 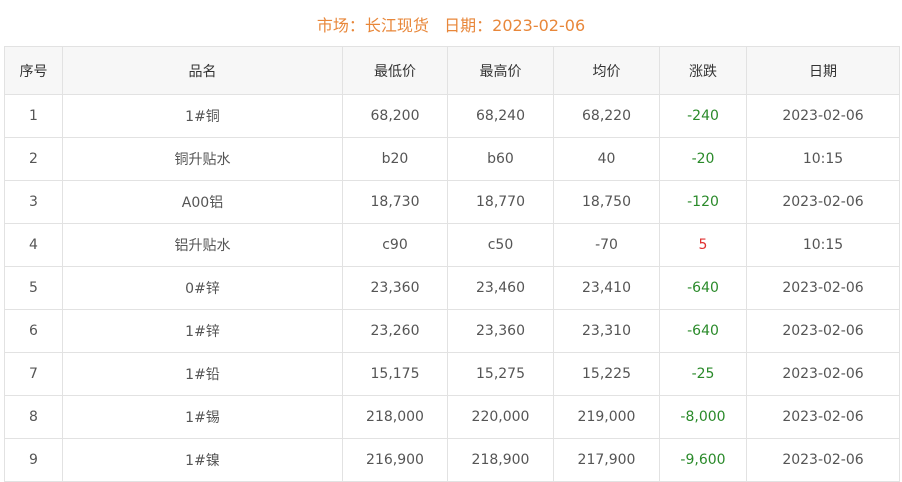 I want to click on cell-high-price: 220,000, so click(x=500, y=417).